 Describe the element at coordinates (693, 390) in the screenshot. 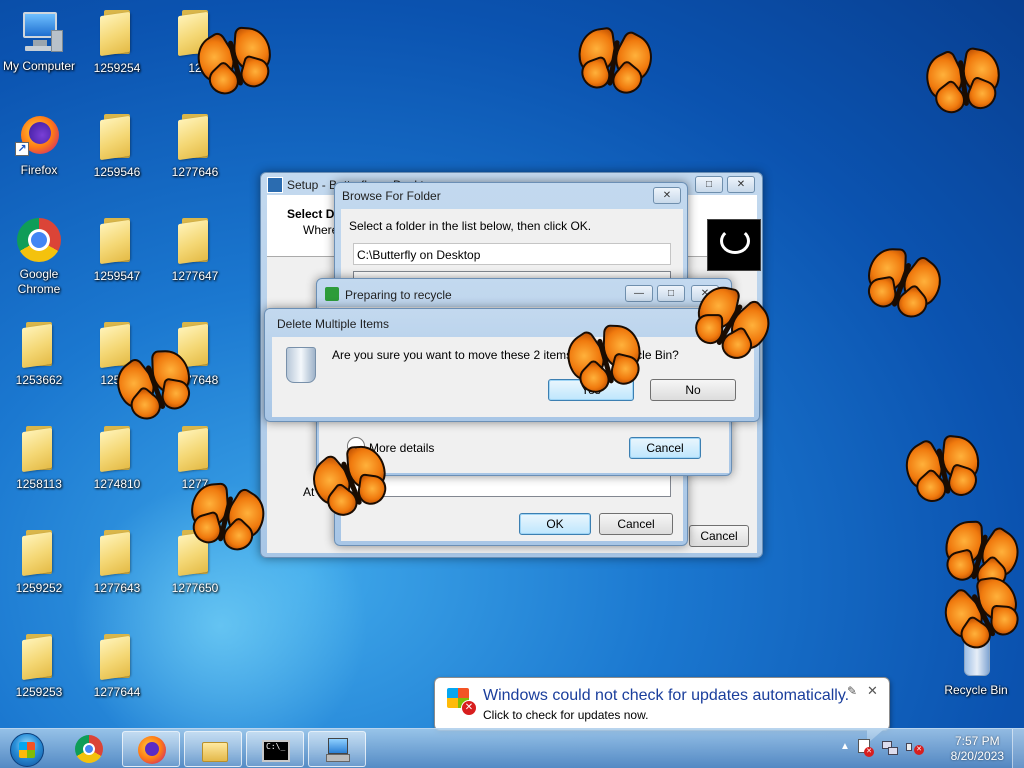

I see `delete-no-button: No` at that location.